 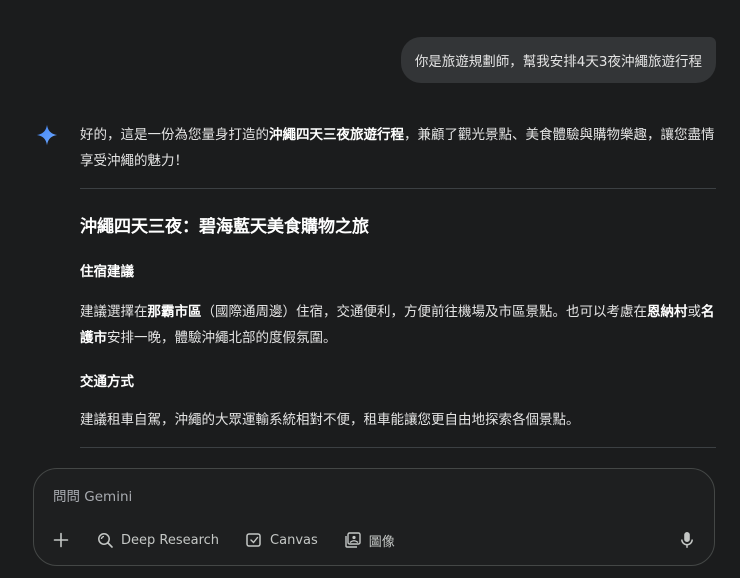 What do you see at coordinates (107, 272) in the screenshot?
I see `lodging-heading: 住宿建議` at bounding box center [107, 272].